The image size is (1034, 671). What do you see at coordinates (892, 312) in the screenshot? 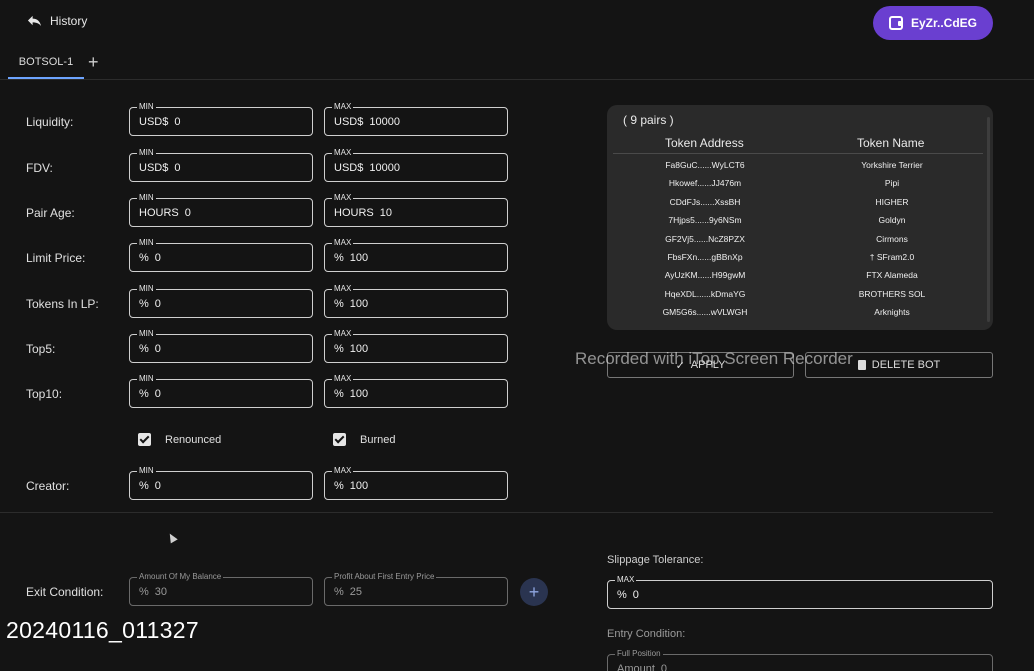
I see `token-name: Arknights` at bounding box center [892, 312].